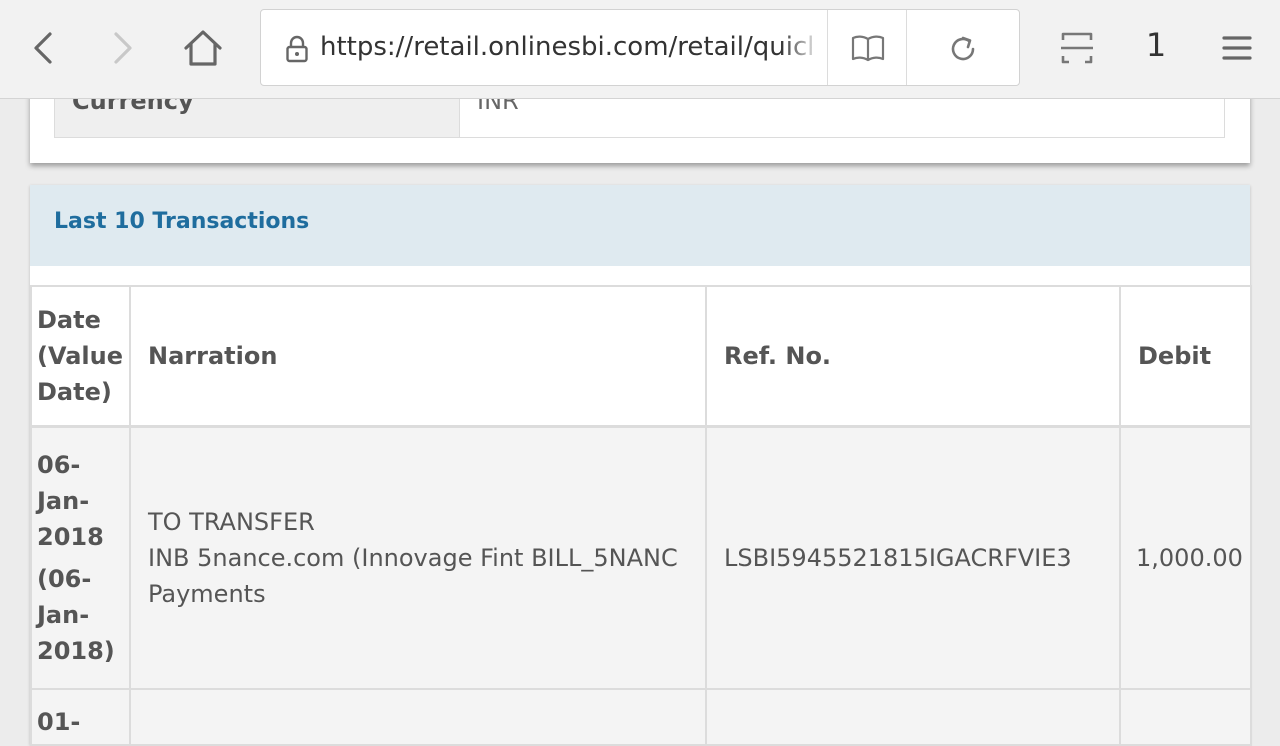 The width and height of the screenshot is (1280, 746). What do you see at coordinates (418, 356) in the screenshot?
I see `column-header-narration: Narration` at bounding box center [418, 356].